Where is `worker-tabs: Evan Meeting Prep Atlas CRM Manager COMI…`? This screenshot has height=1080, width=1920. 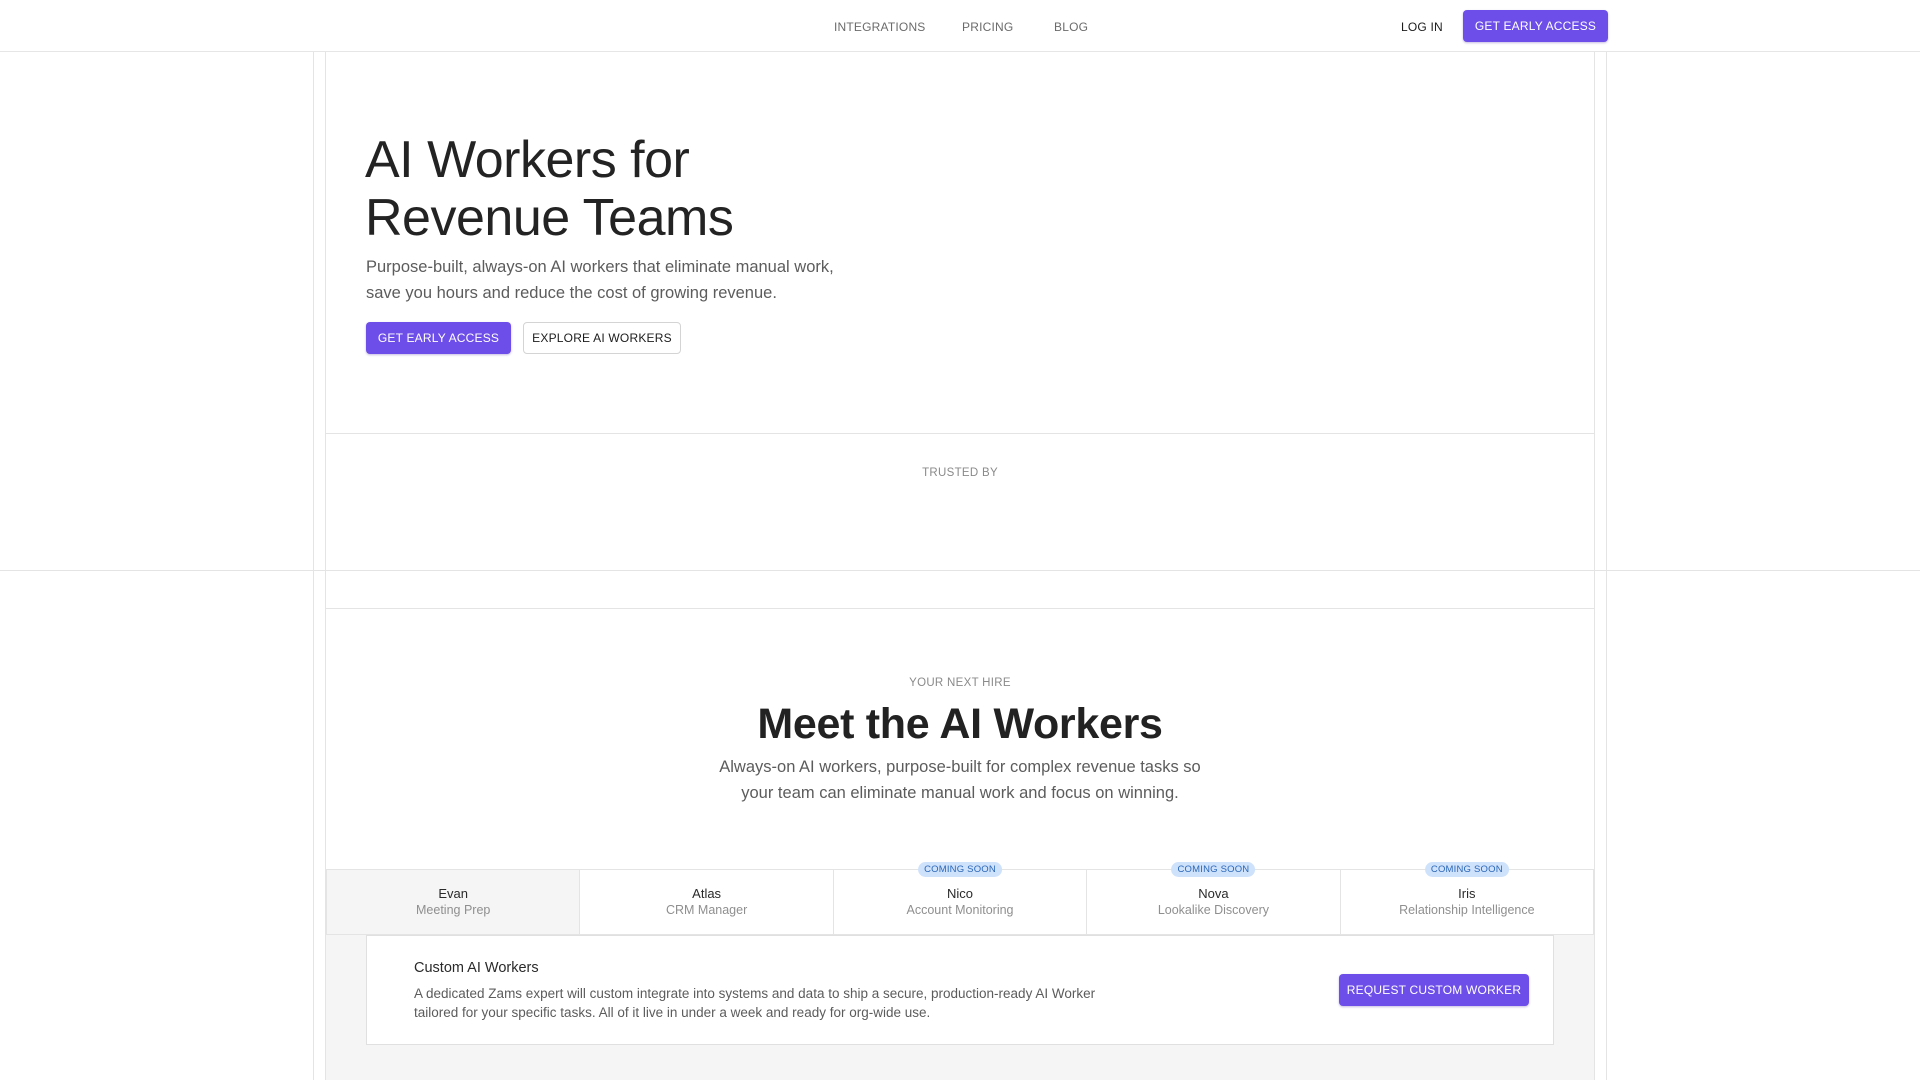
worker-tabs: Evan Meeting Prep Atlas CRM Manager COMI… is located at coordinates (960, 898).